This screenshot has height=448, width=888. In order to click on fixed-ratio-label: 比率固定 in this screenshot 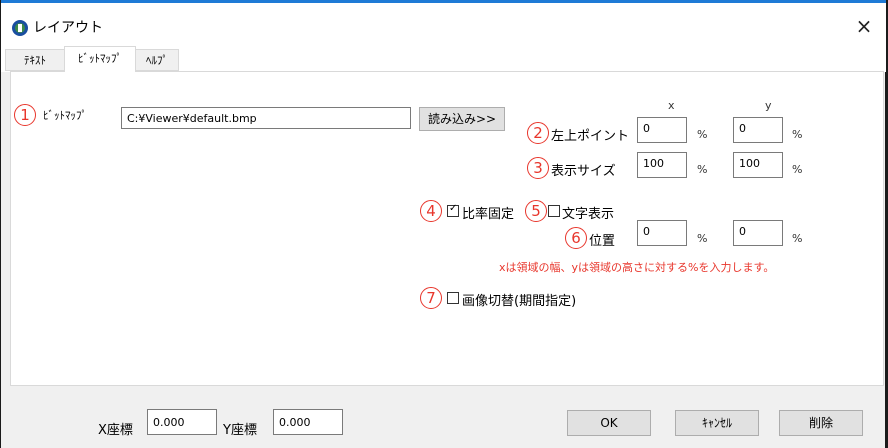, I will do `click(488, 214)`.